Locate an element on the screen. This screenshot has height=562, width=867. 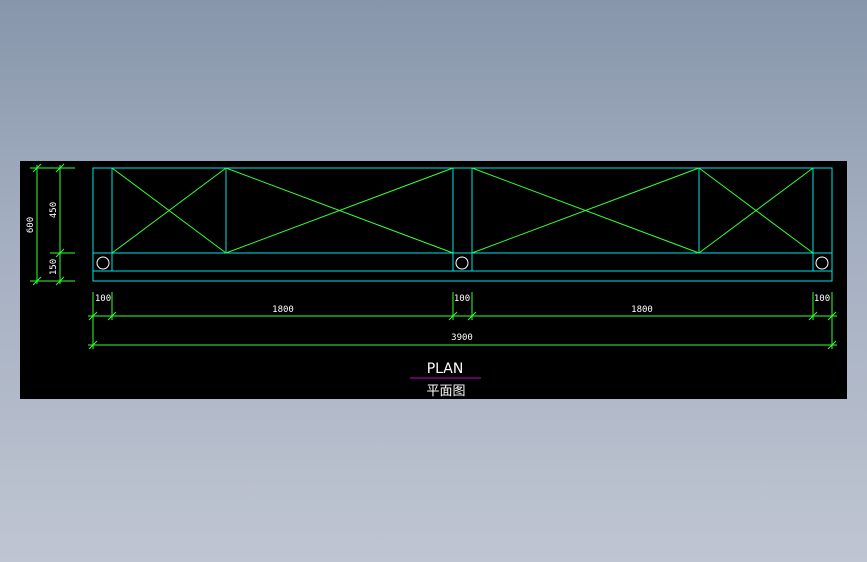
dim-label-450: 450 is located at coordinates (54, 210).